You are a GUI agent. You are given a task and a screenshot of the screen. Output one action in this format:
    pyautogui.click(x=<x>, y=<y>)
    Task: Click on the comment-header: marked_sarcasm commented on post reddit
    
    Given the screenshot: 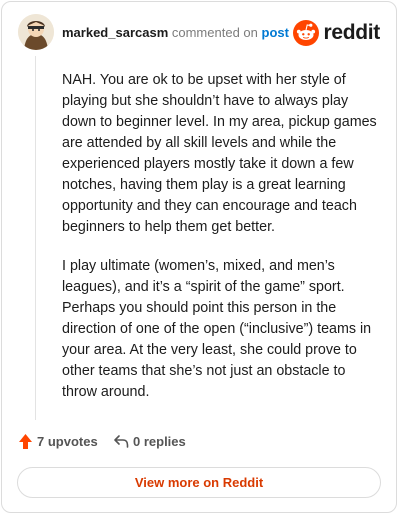 What is the action you would take?
    pyautogui.click(x=199, y=34)
    